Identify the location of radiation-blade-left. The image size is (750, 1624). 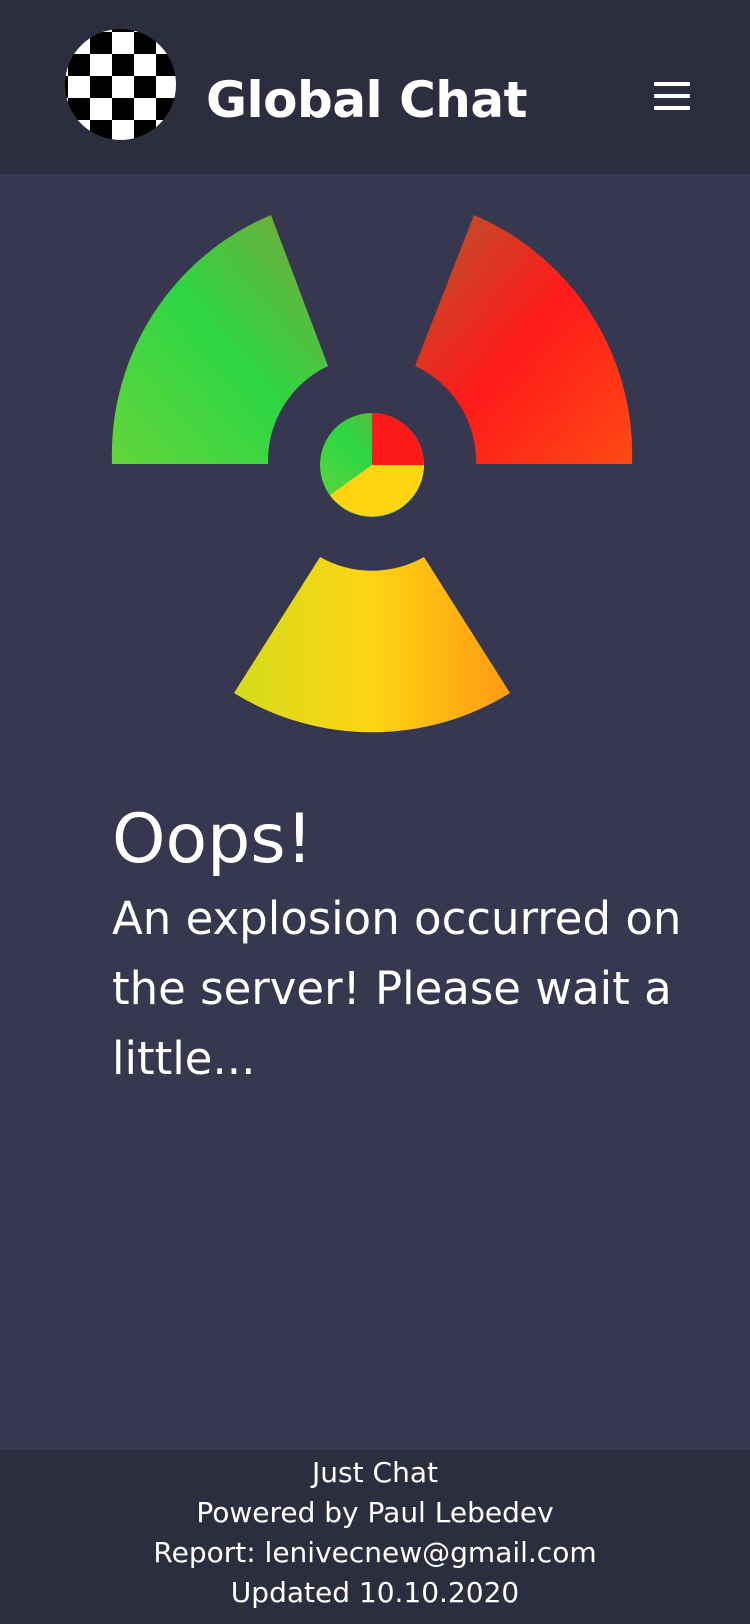
(219, 339).